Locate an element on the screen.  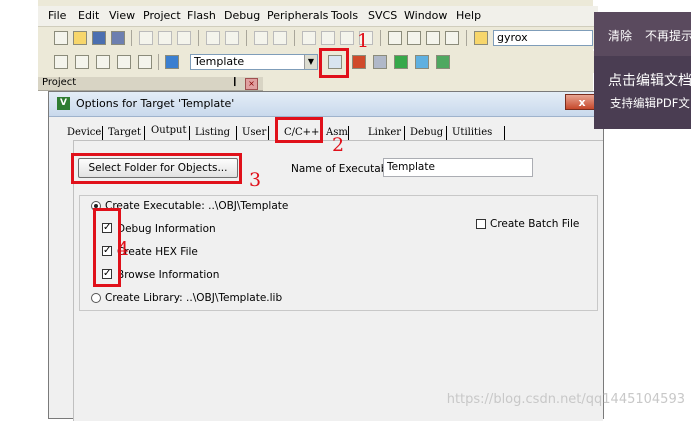
open-folder-icon is located at coordinates (80, 38).